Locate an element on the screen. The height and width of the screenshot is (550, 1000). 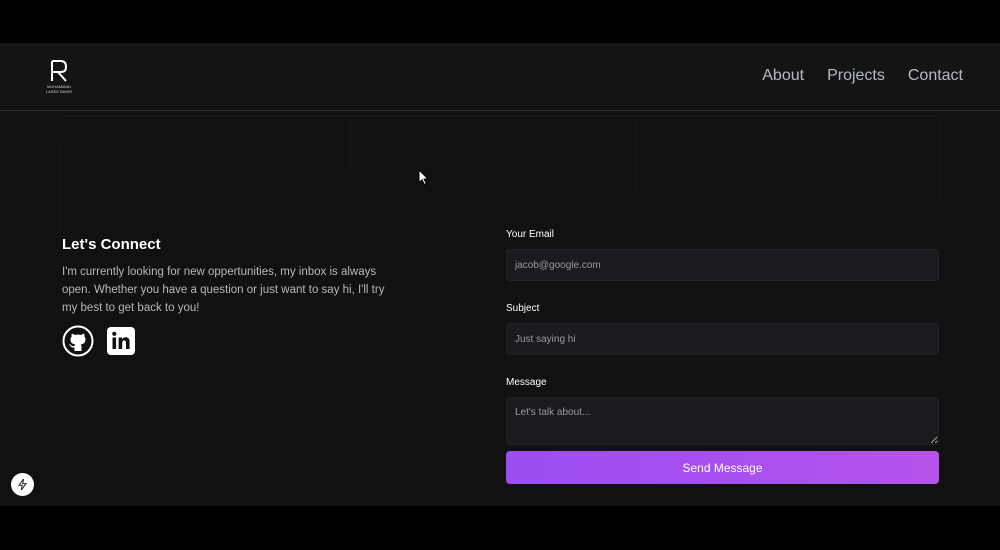
subject-label: Subject is located at coordinates (523, 308).